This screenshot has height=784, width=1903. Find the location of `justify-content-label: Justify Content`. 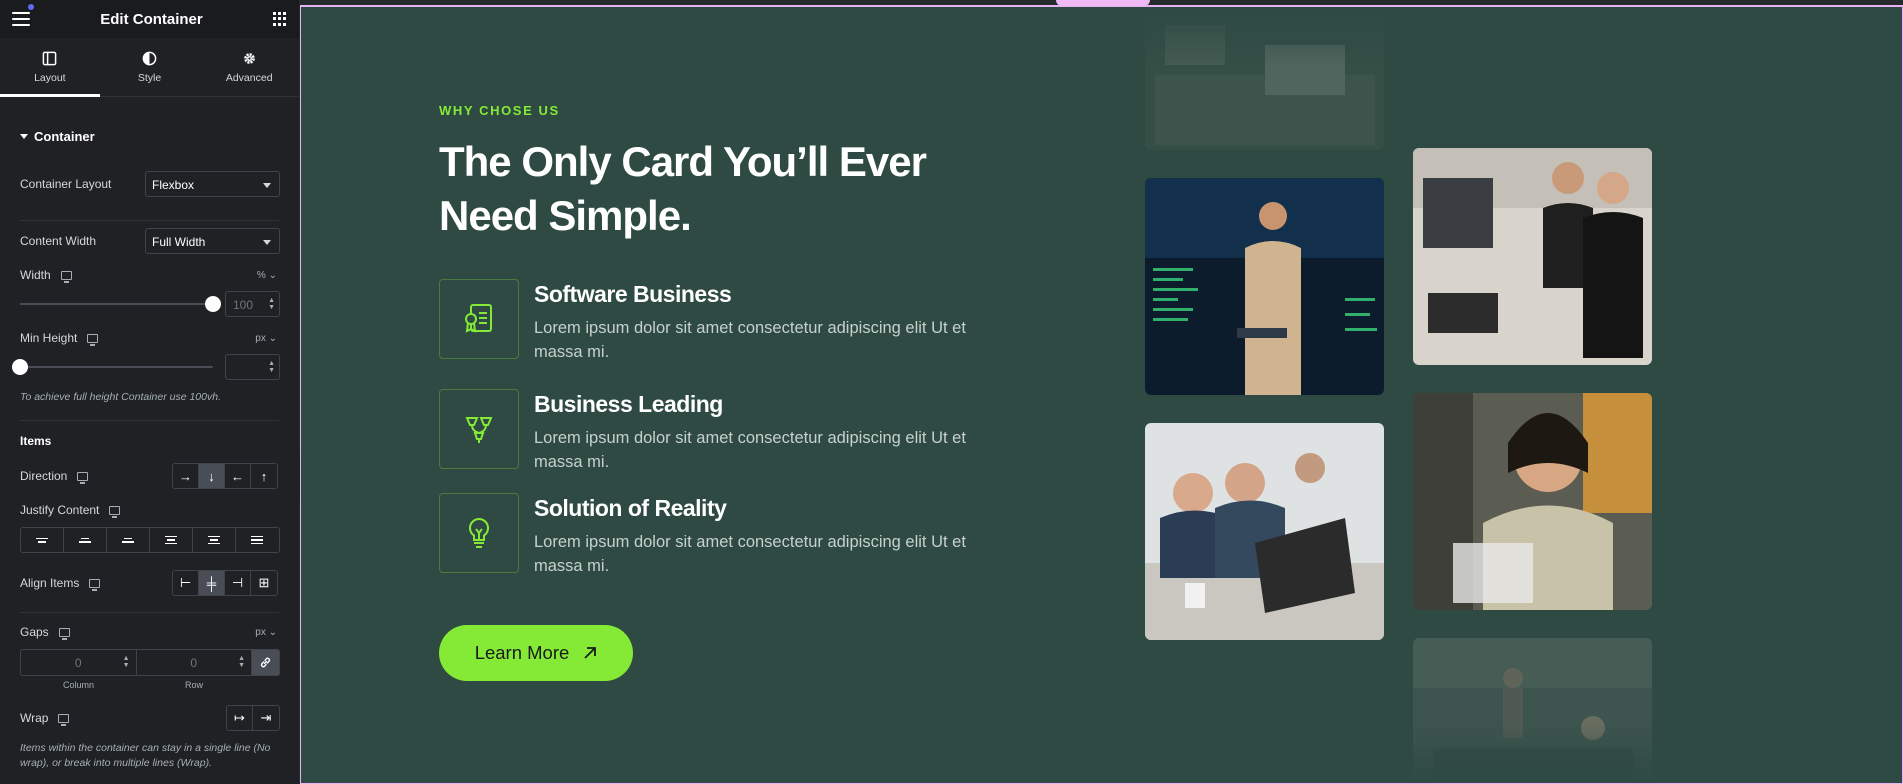

justify-content-label: Justify Content is located at coordinates (70, 510).